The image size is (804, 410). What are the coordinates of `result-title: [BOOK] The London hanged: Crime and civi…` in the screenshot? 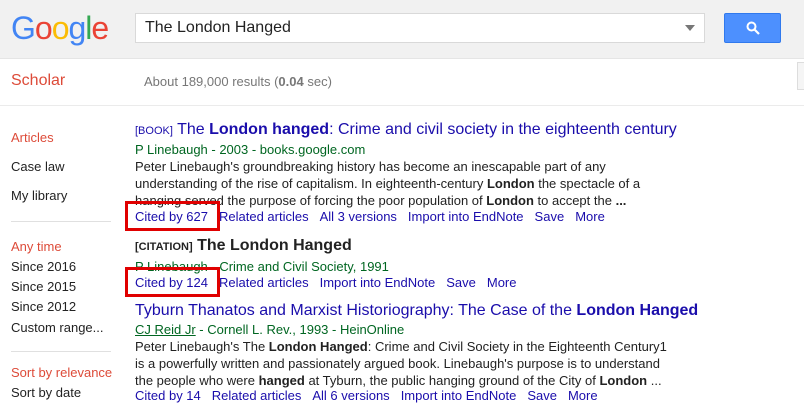 It's located at (406, 130).